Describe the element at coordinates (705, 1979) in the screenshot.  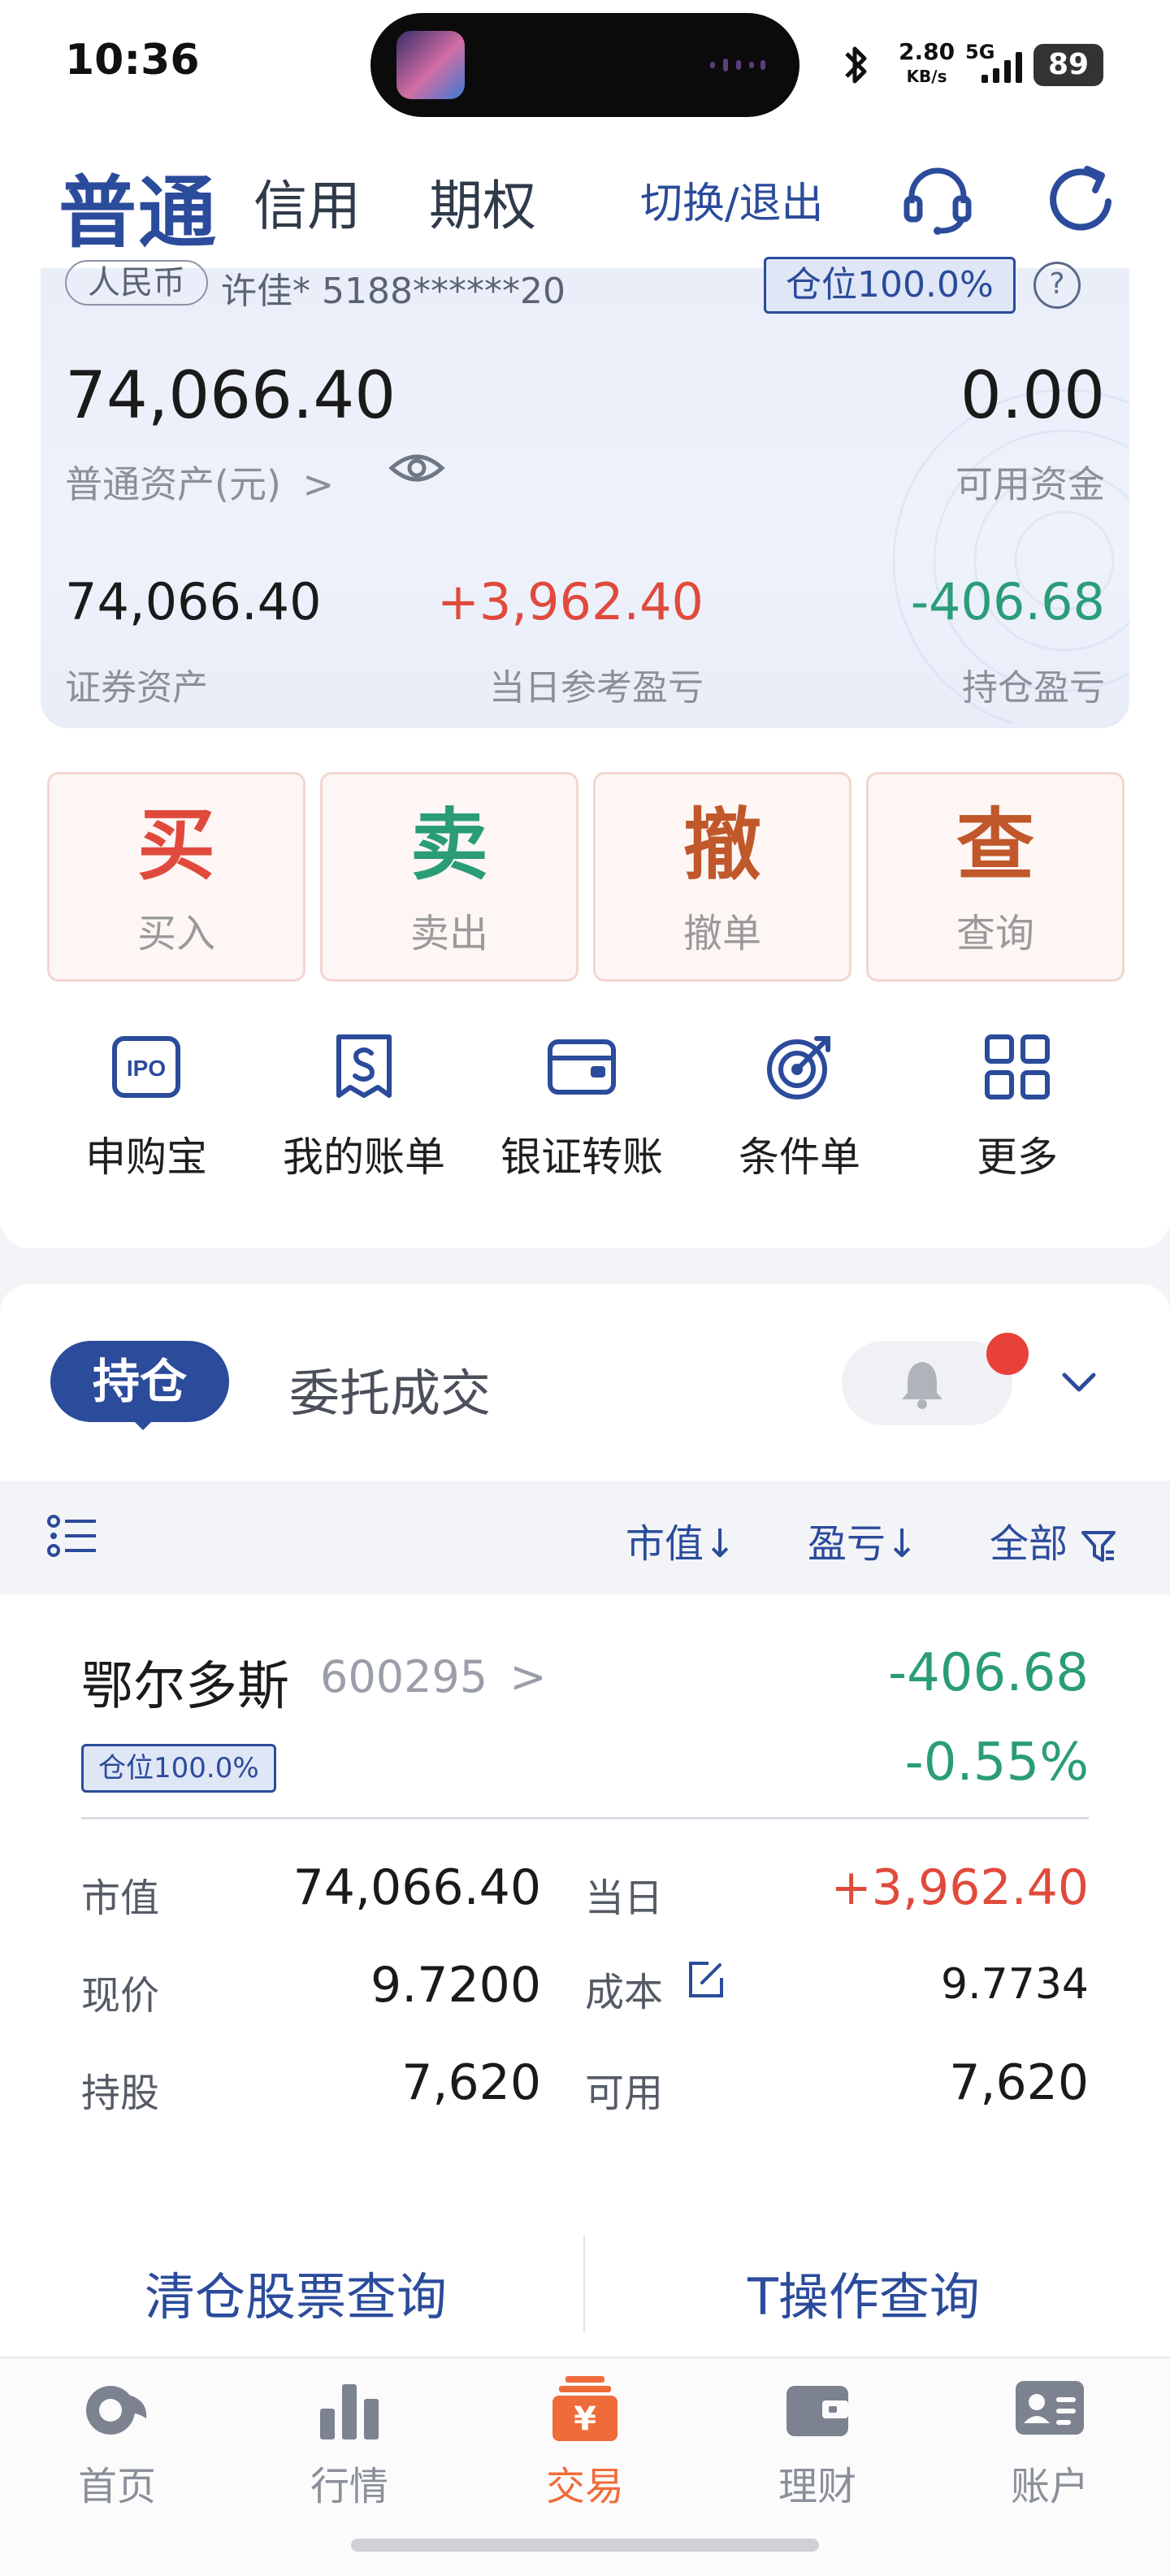
I see `edit-icon` at that location.